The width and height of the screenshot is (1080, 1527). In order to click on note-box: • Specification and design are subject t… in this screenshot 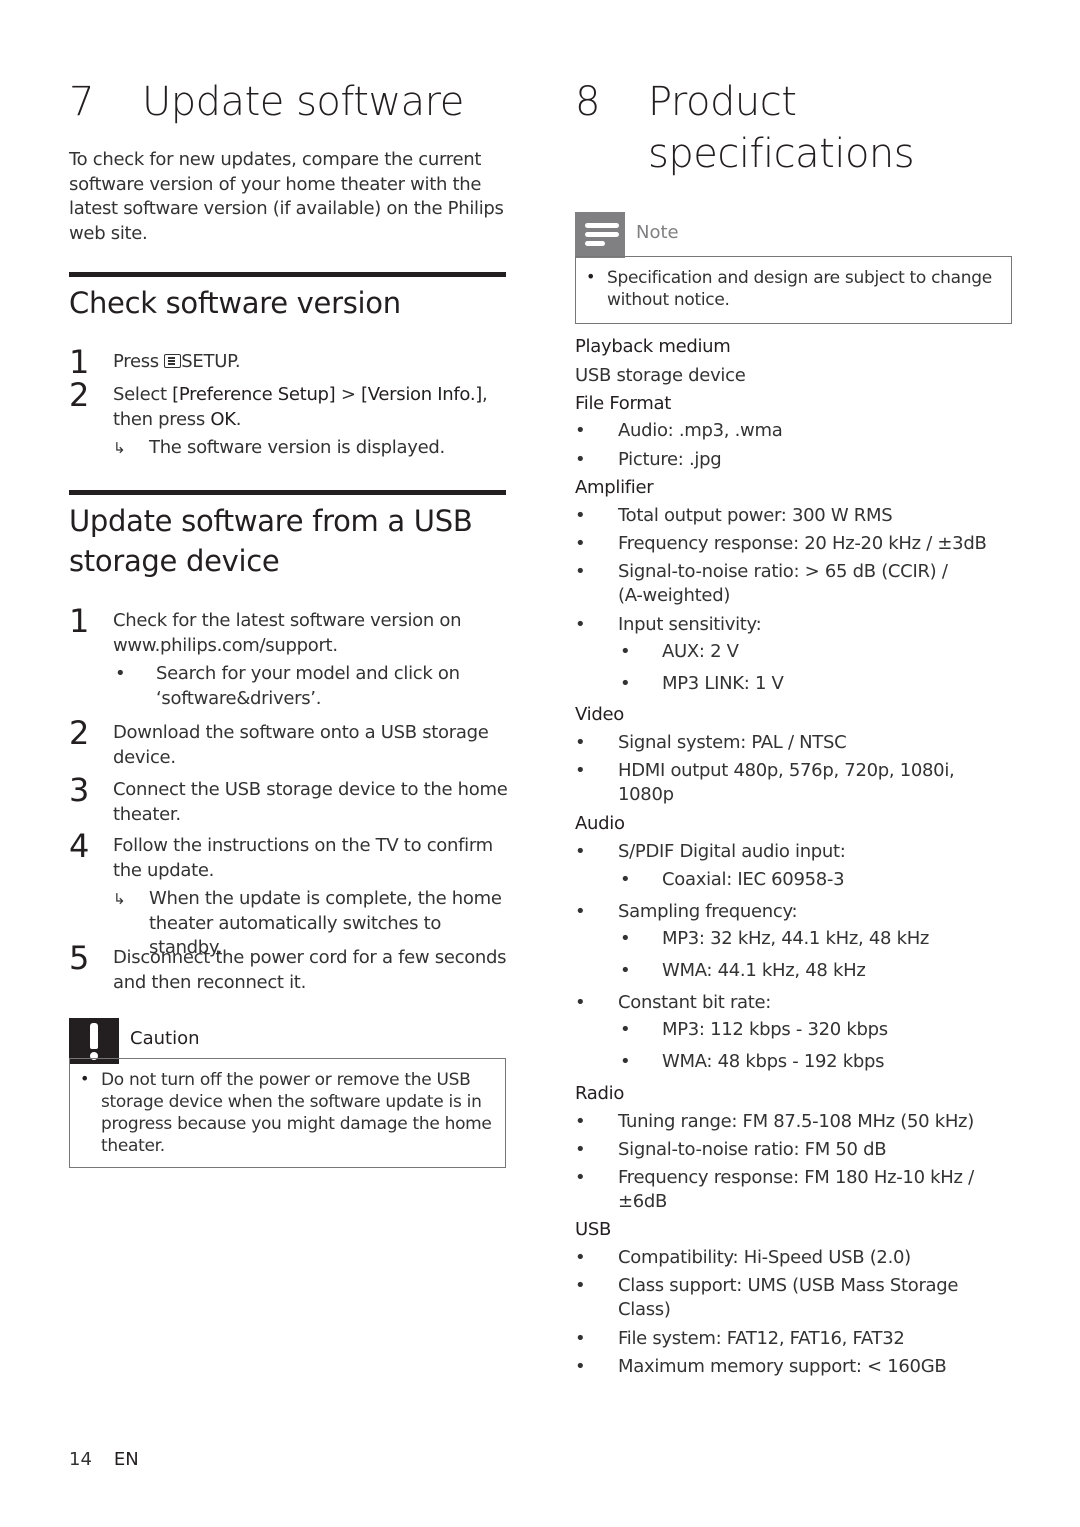, I will do `click(793, 290)`.